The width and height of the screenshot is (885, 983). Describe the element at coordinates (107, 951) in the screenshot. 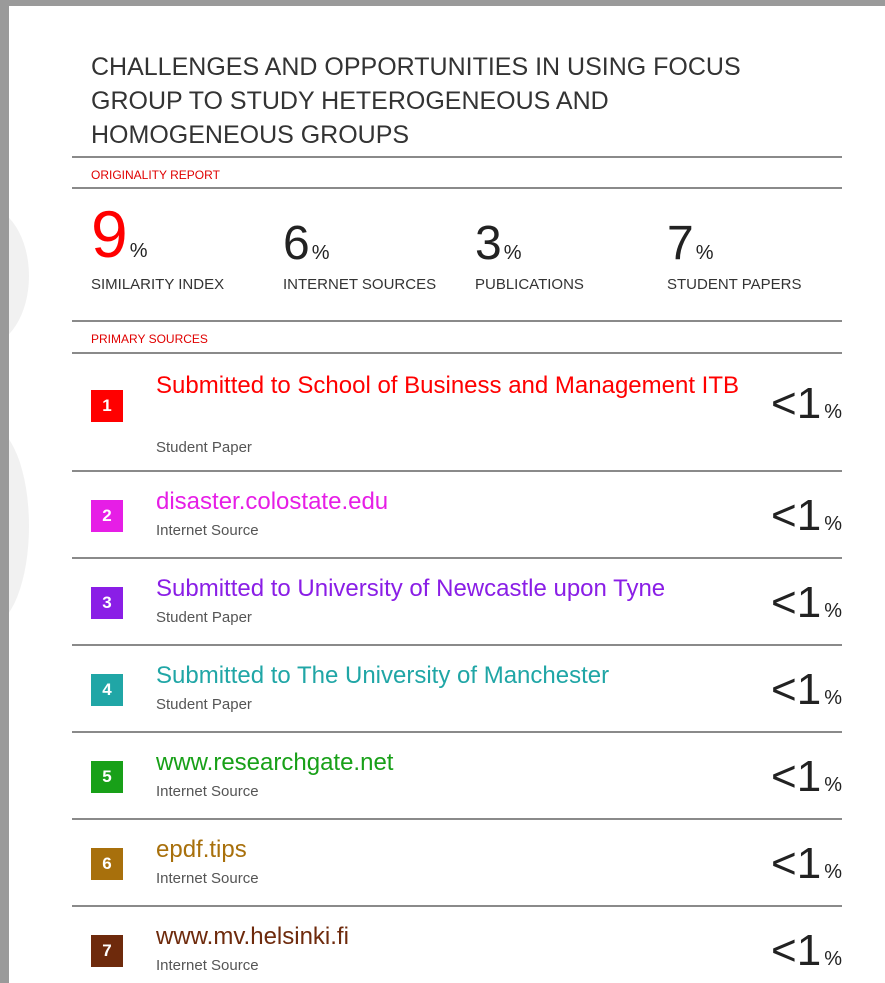

I see `source-rank-badge: 7` at that location.